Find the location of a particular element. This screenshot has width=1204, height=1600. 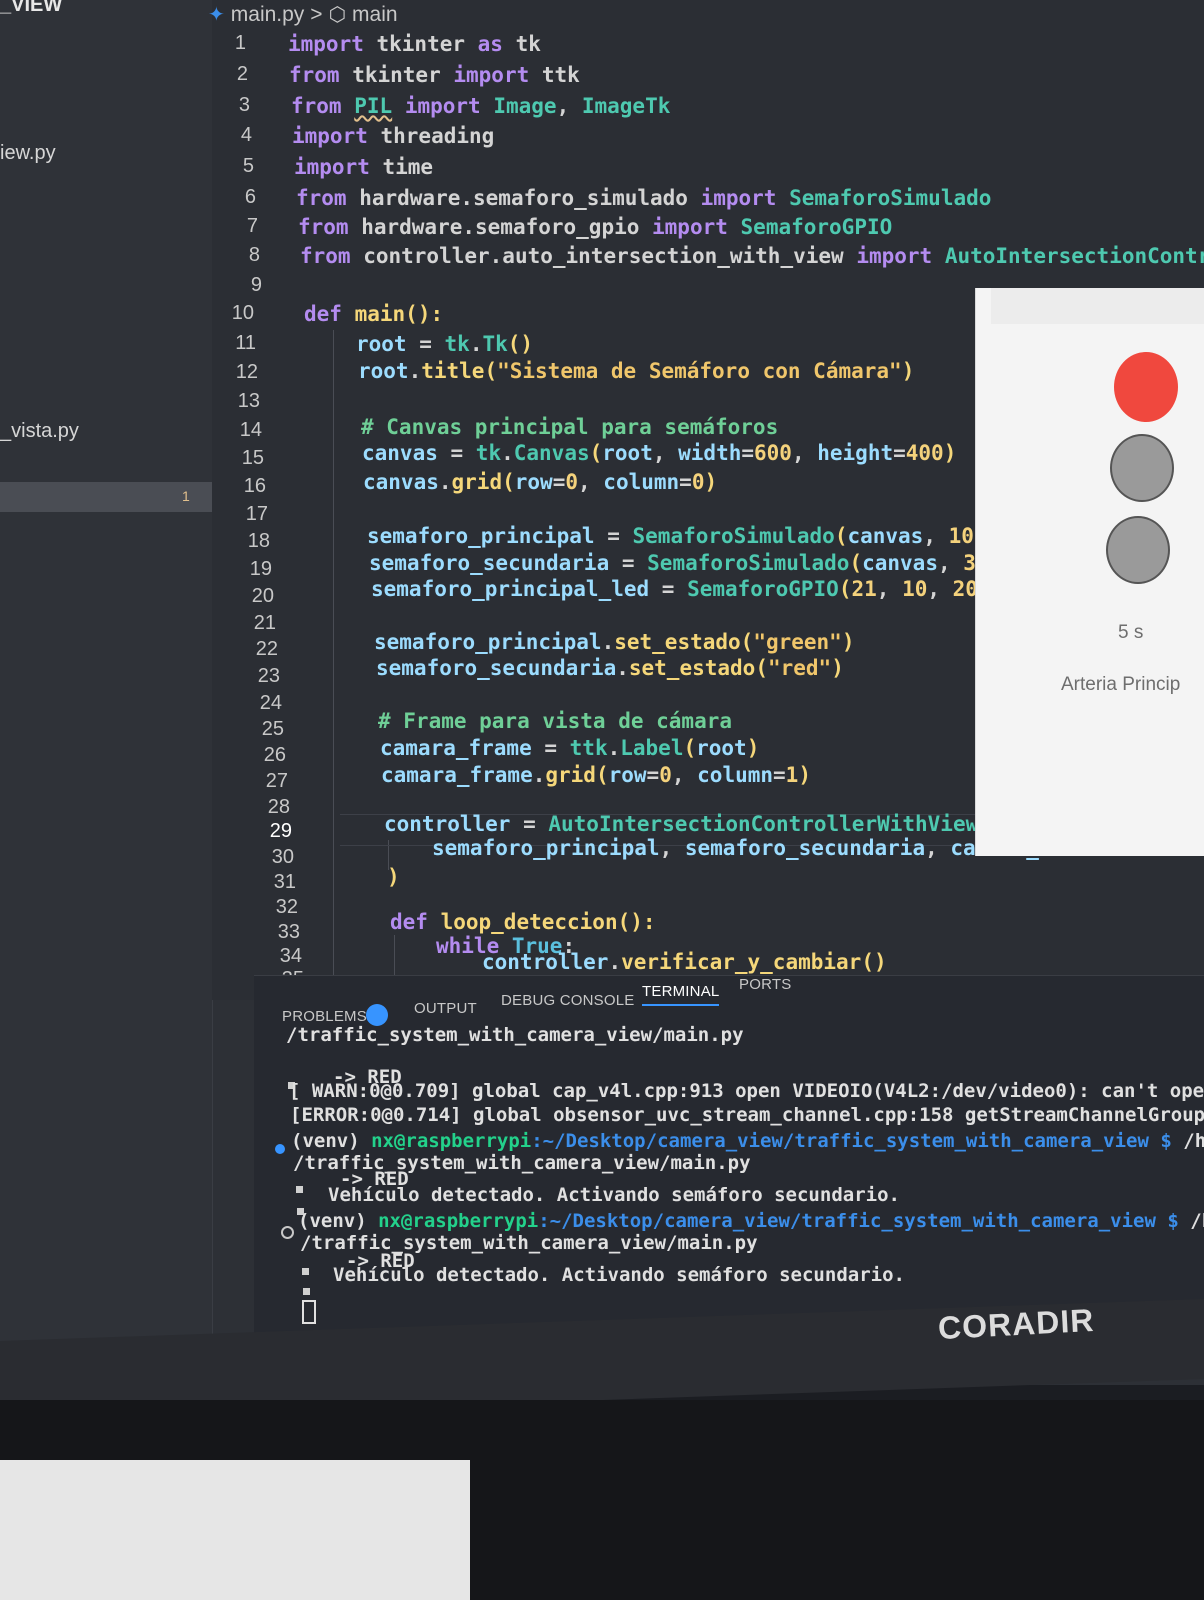

explorer-selected-row is located at coordinates (106, 497).